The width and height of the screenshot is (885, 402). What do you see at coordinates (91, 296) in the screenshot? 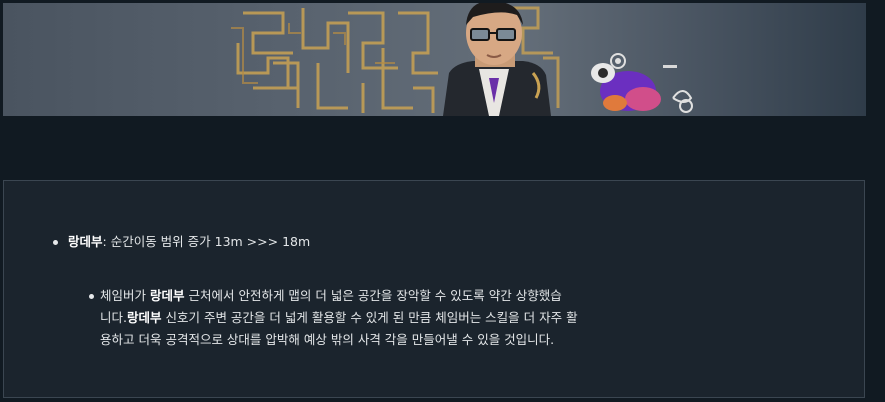
I see `sub-list-bullet` at bounding box center [91, 296].